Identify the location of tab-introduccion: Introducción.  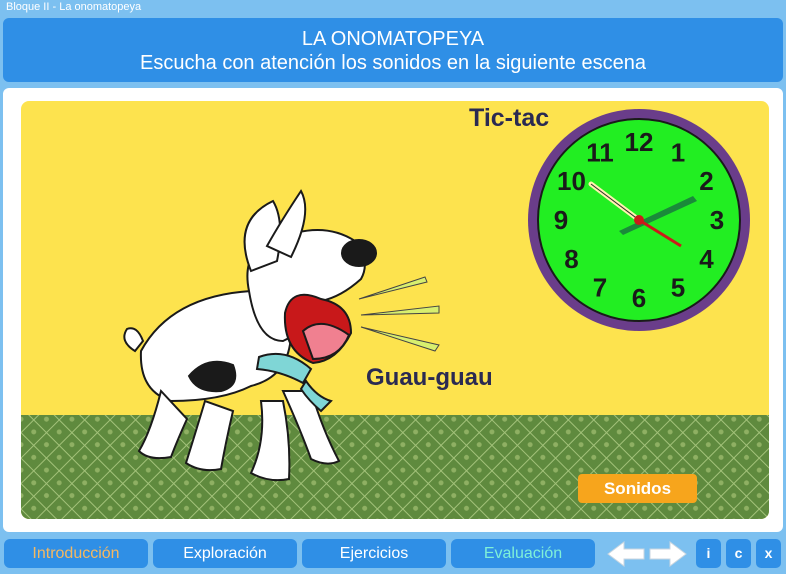
(76, 553).